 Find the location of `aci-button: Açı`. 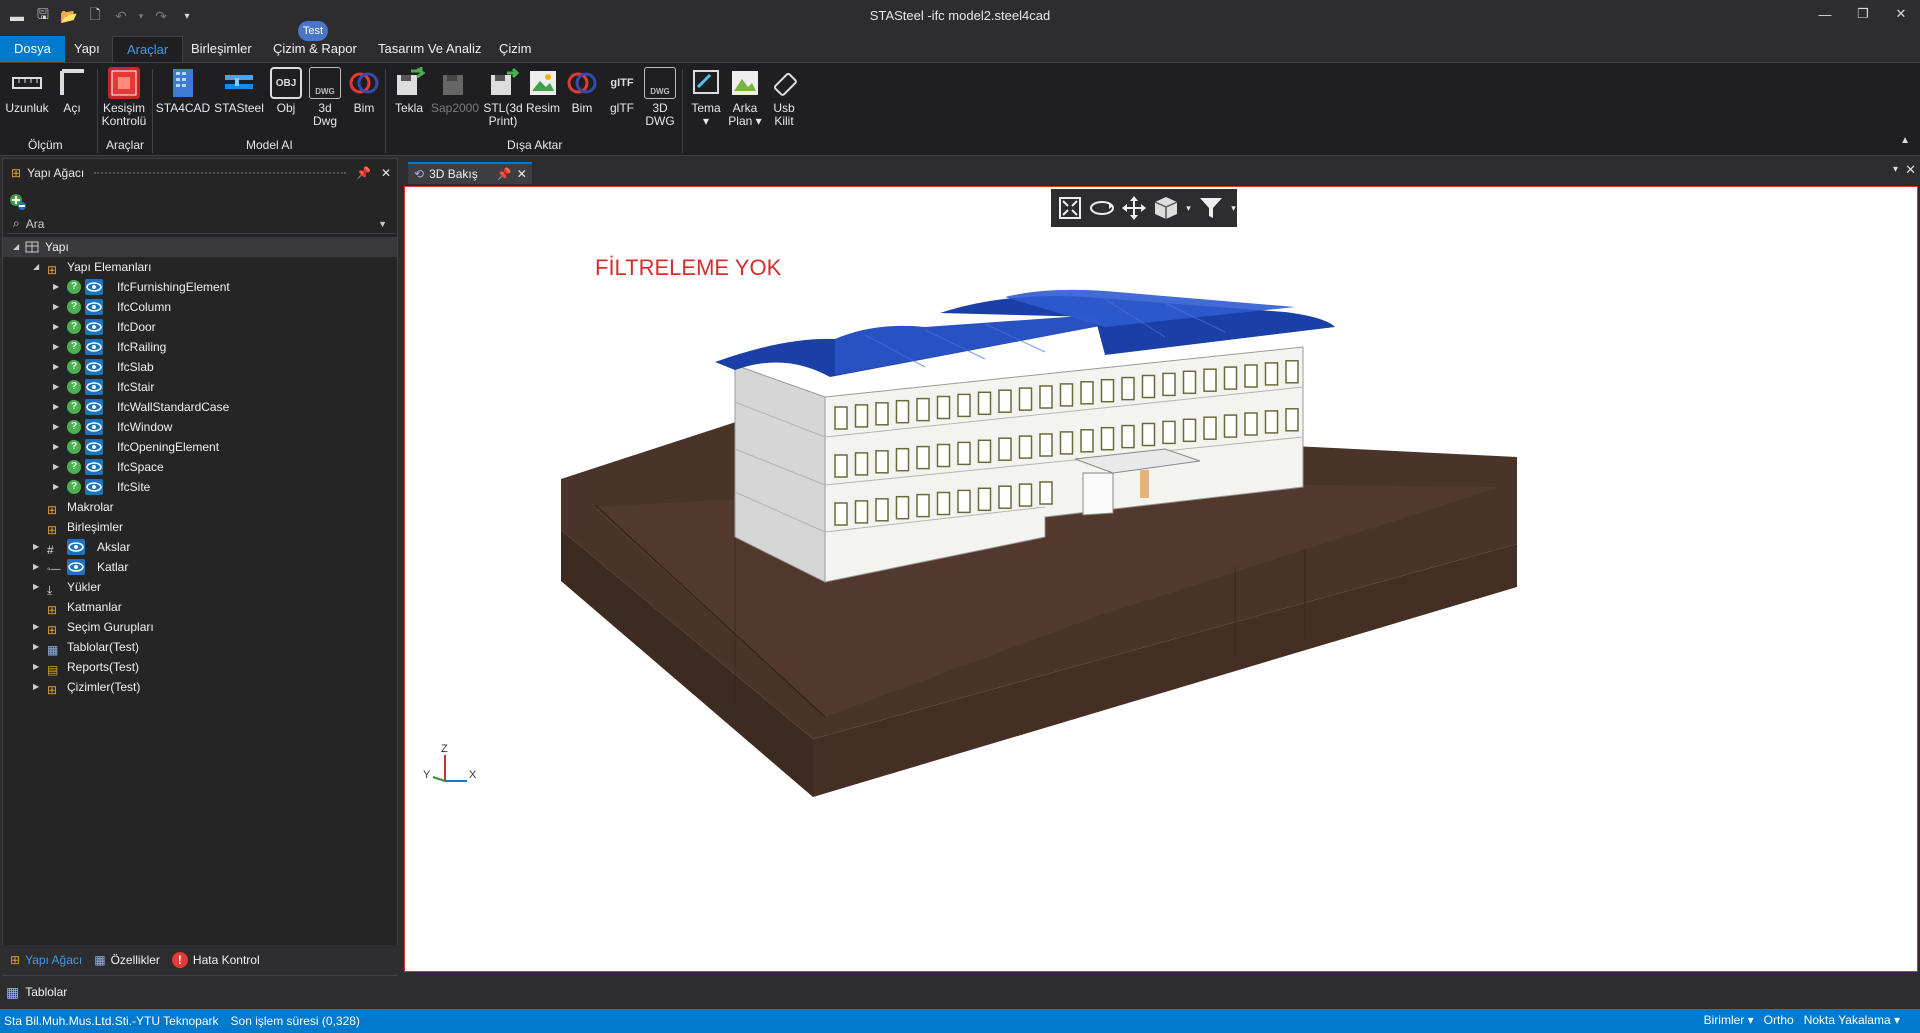

aci-button: Açı is located at coordinates (72, 91).